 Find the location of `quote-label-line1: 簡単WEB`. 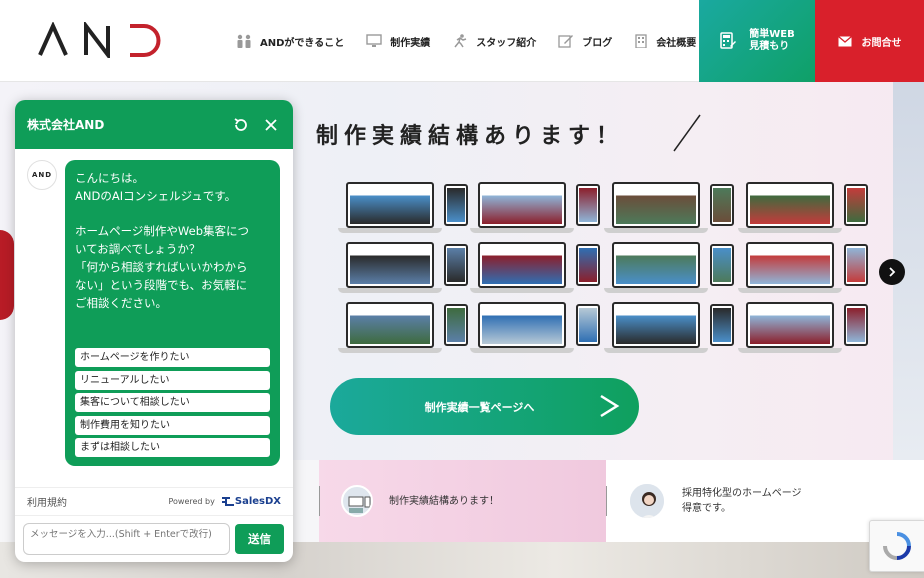

quote-label-line1: 簡単WEB is located at coordinates (772, 34).